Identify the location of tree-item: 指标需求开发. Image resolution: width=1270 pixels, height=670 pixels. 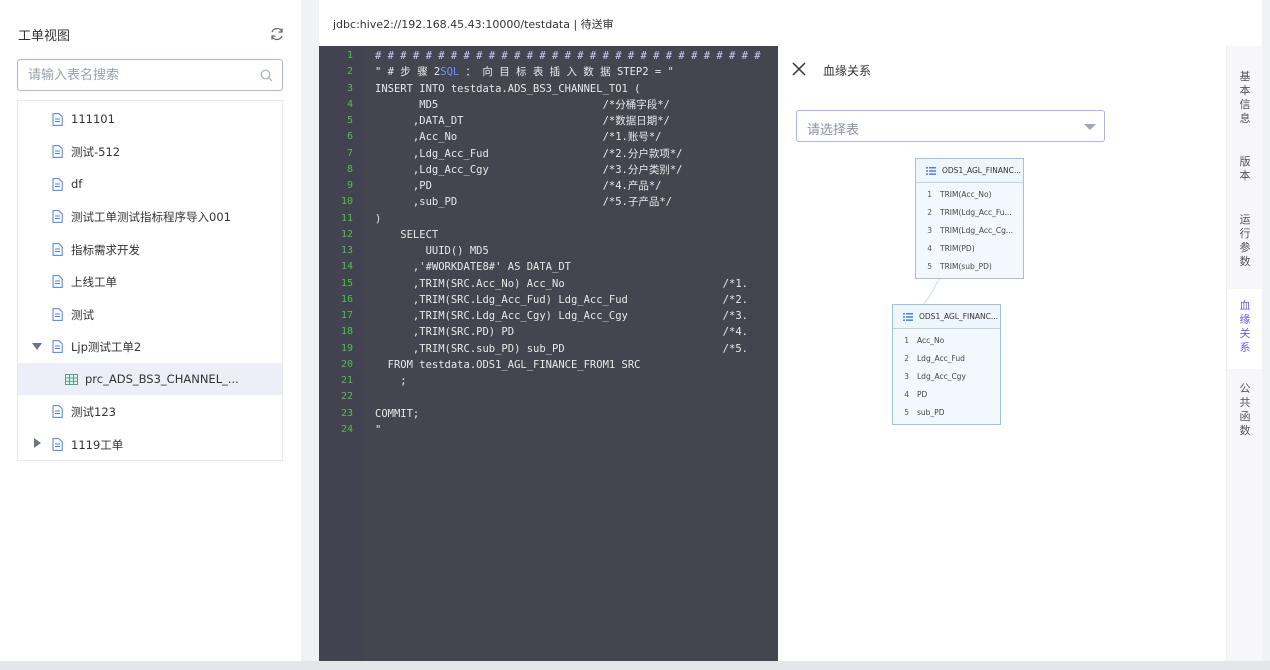
(150, 249).